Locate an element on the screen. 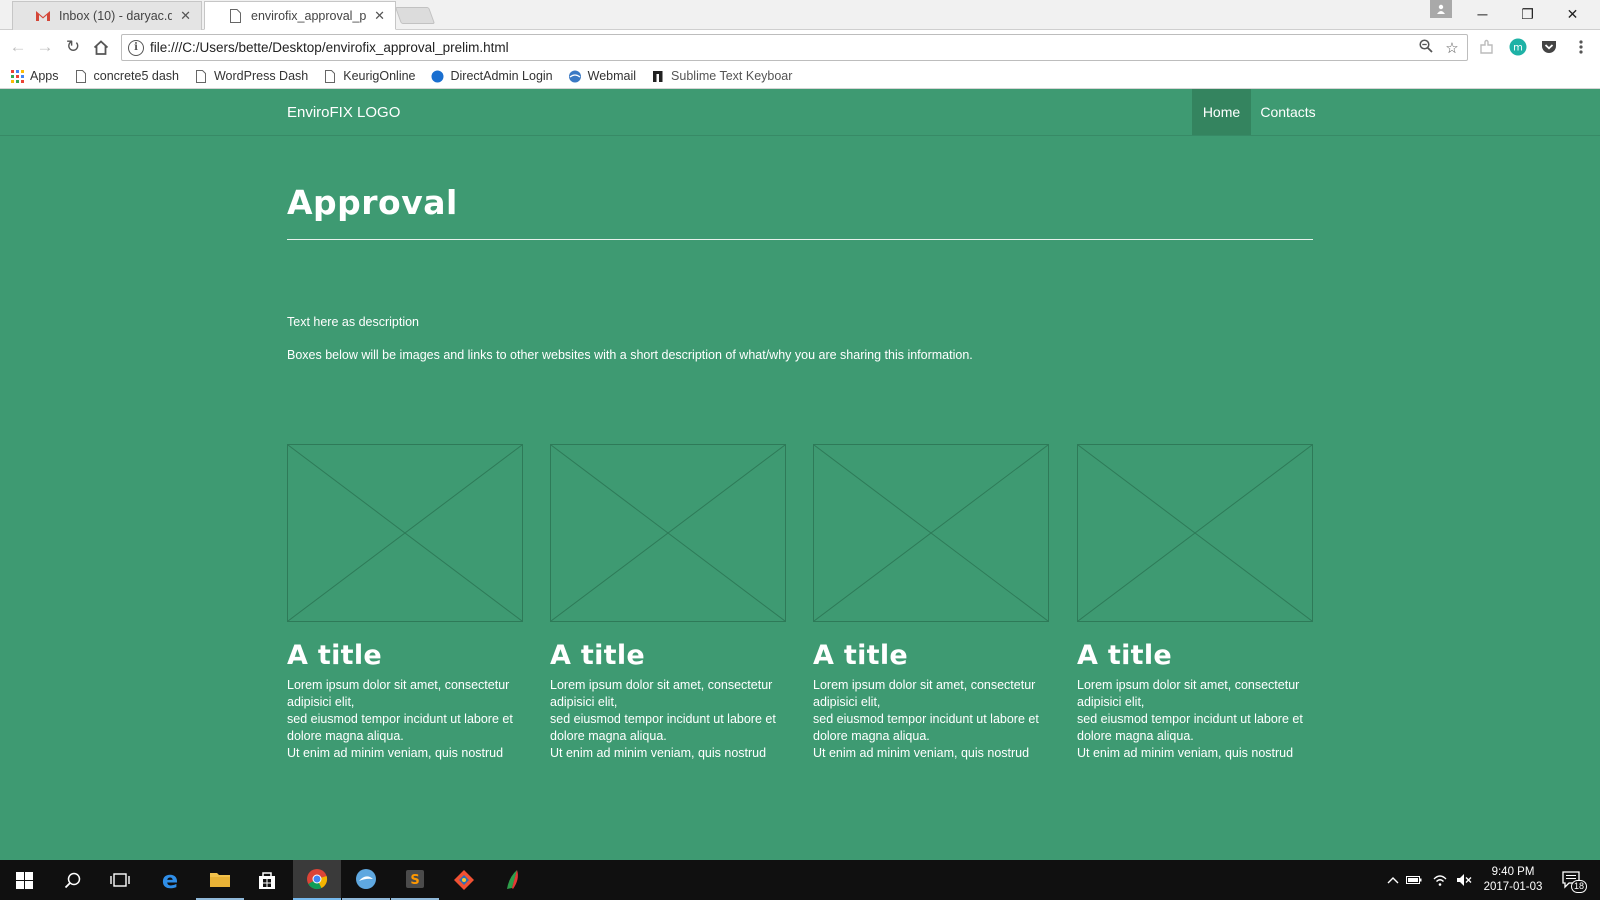 The width and height of the screenshot is (1600, 900). battery-icon is located at coordinates (1414, 880).